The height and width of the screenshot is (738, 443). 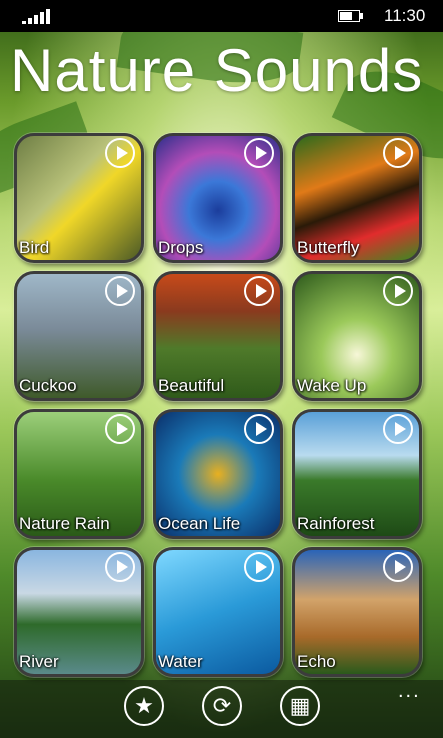 What do you see at coordinates (79, 612) in the screenshot?
I see `sound-tile: River` at bounding box center [79, 612].